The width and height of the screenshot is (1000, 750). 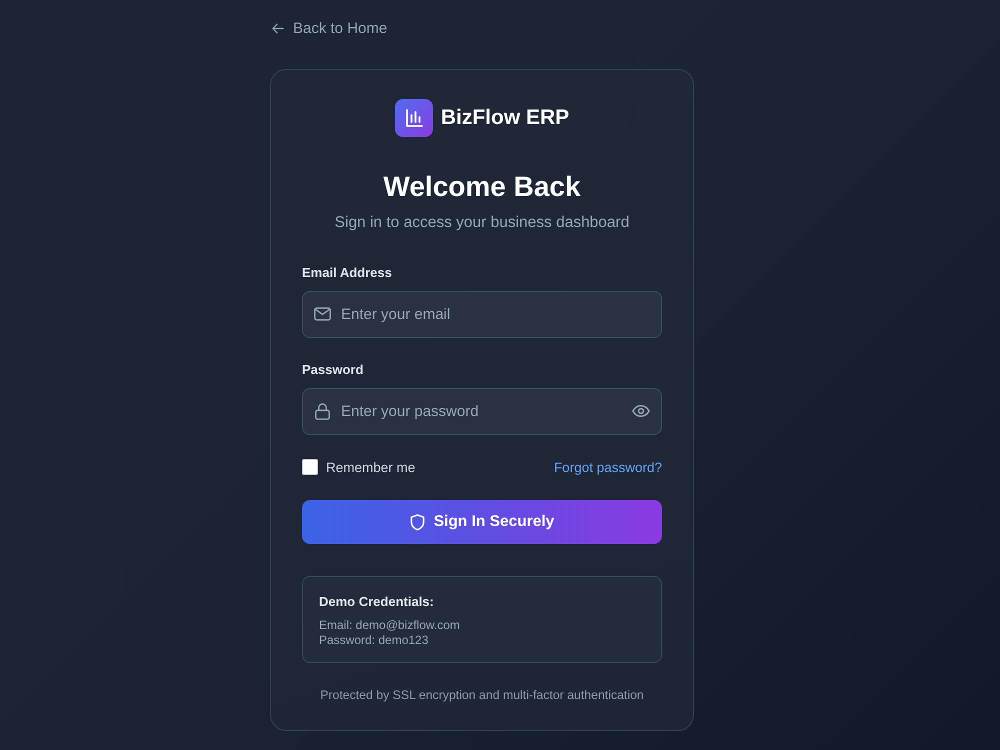 What do you see at coordinates (310, 467) in the screenshot?
I see `remember-checkbox` at bounding box center [310, 467].